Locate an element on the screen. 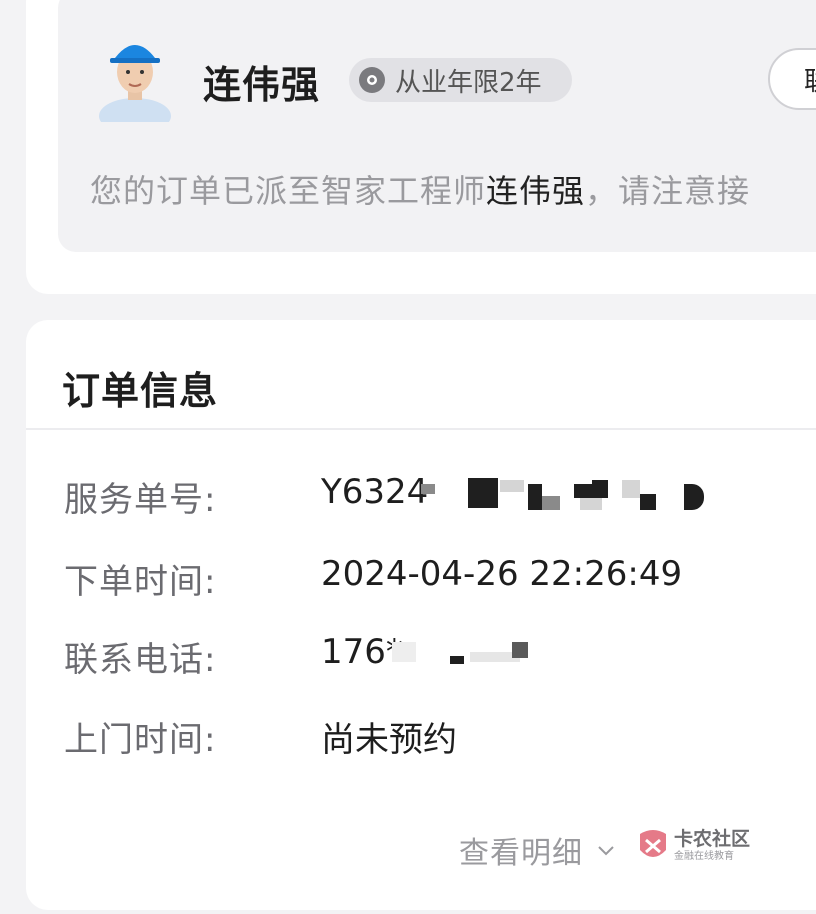 Image resolution: width=816 pixels, height=914 pixels. experience-badge: 从业年限2年 is located at coordinates (460, 80).